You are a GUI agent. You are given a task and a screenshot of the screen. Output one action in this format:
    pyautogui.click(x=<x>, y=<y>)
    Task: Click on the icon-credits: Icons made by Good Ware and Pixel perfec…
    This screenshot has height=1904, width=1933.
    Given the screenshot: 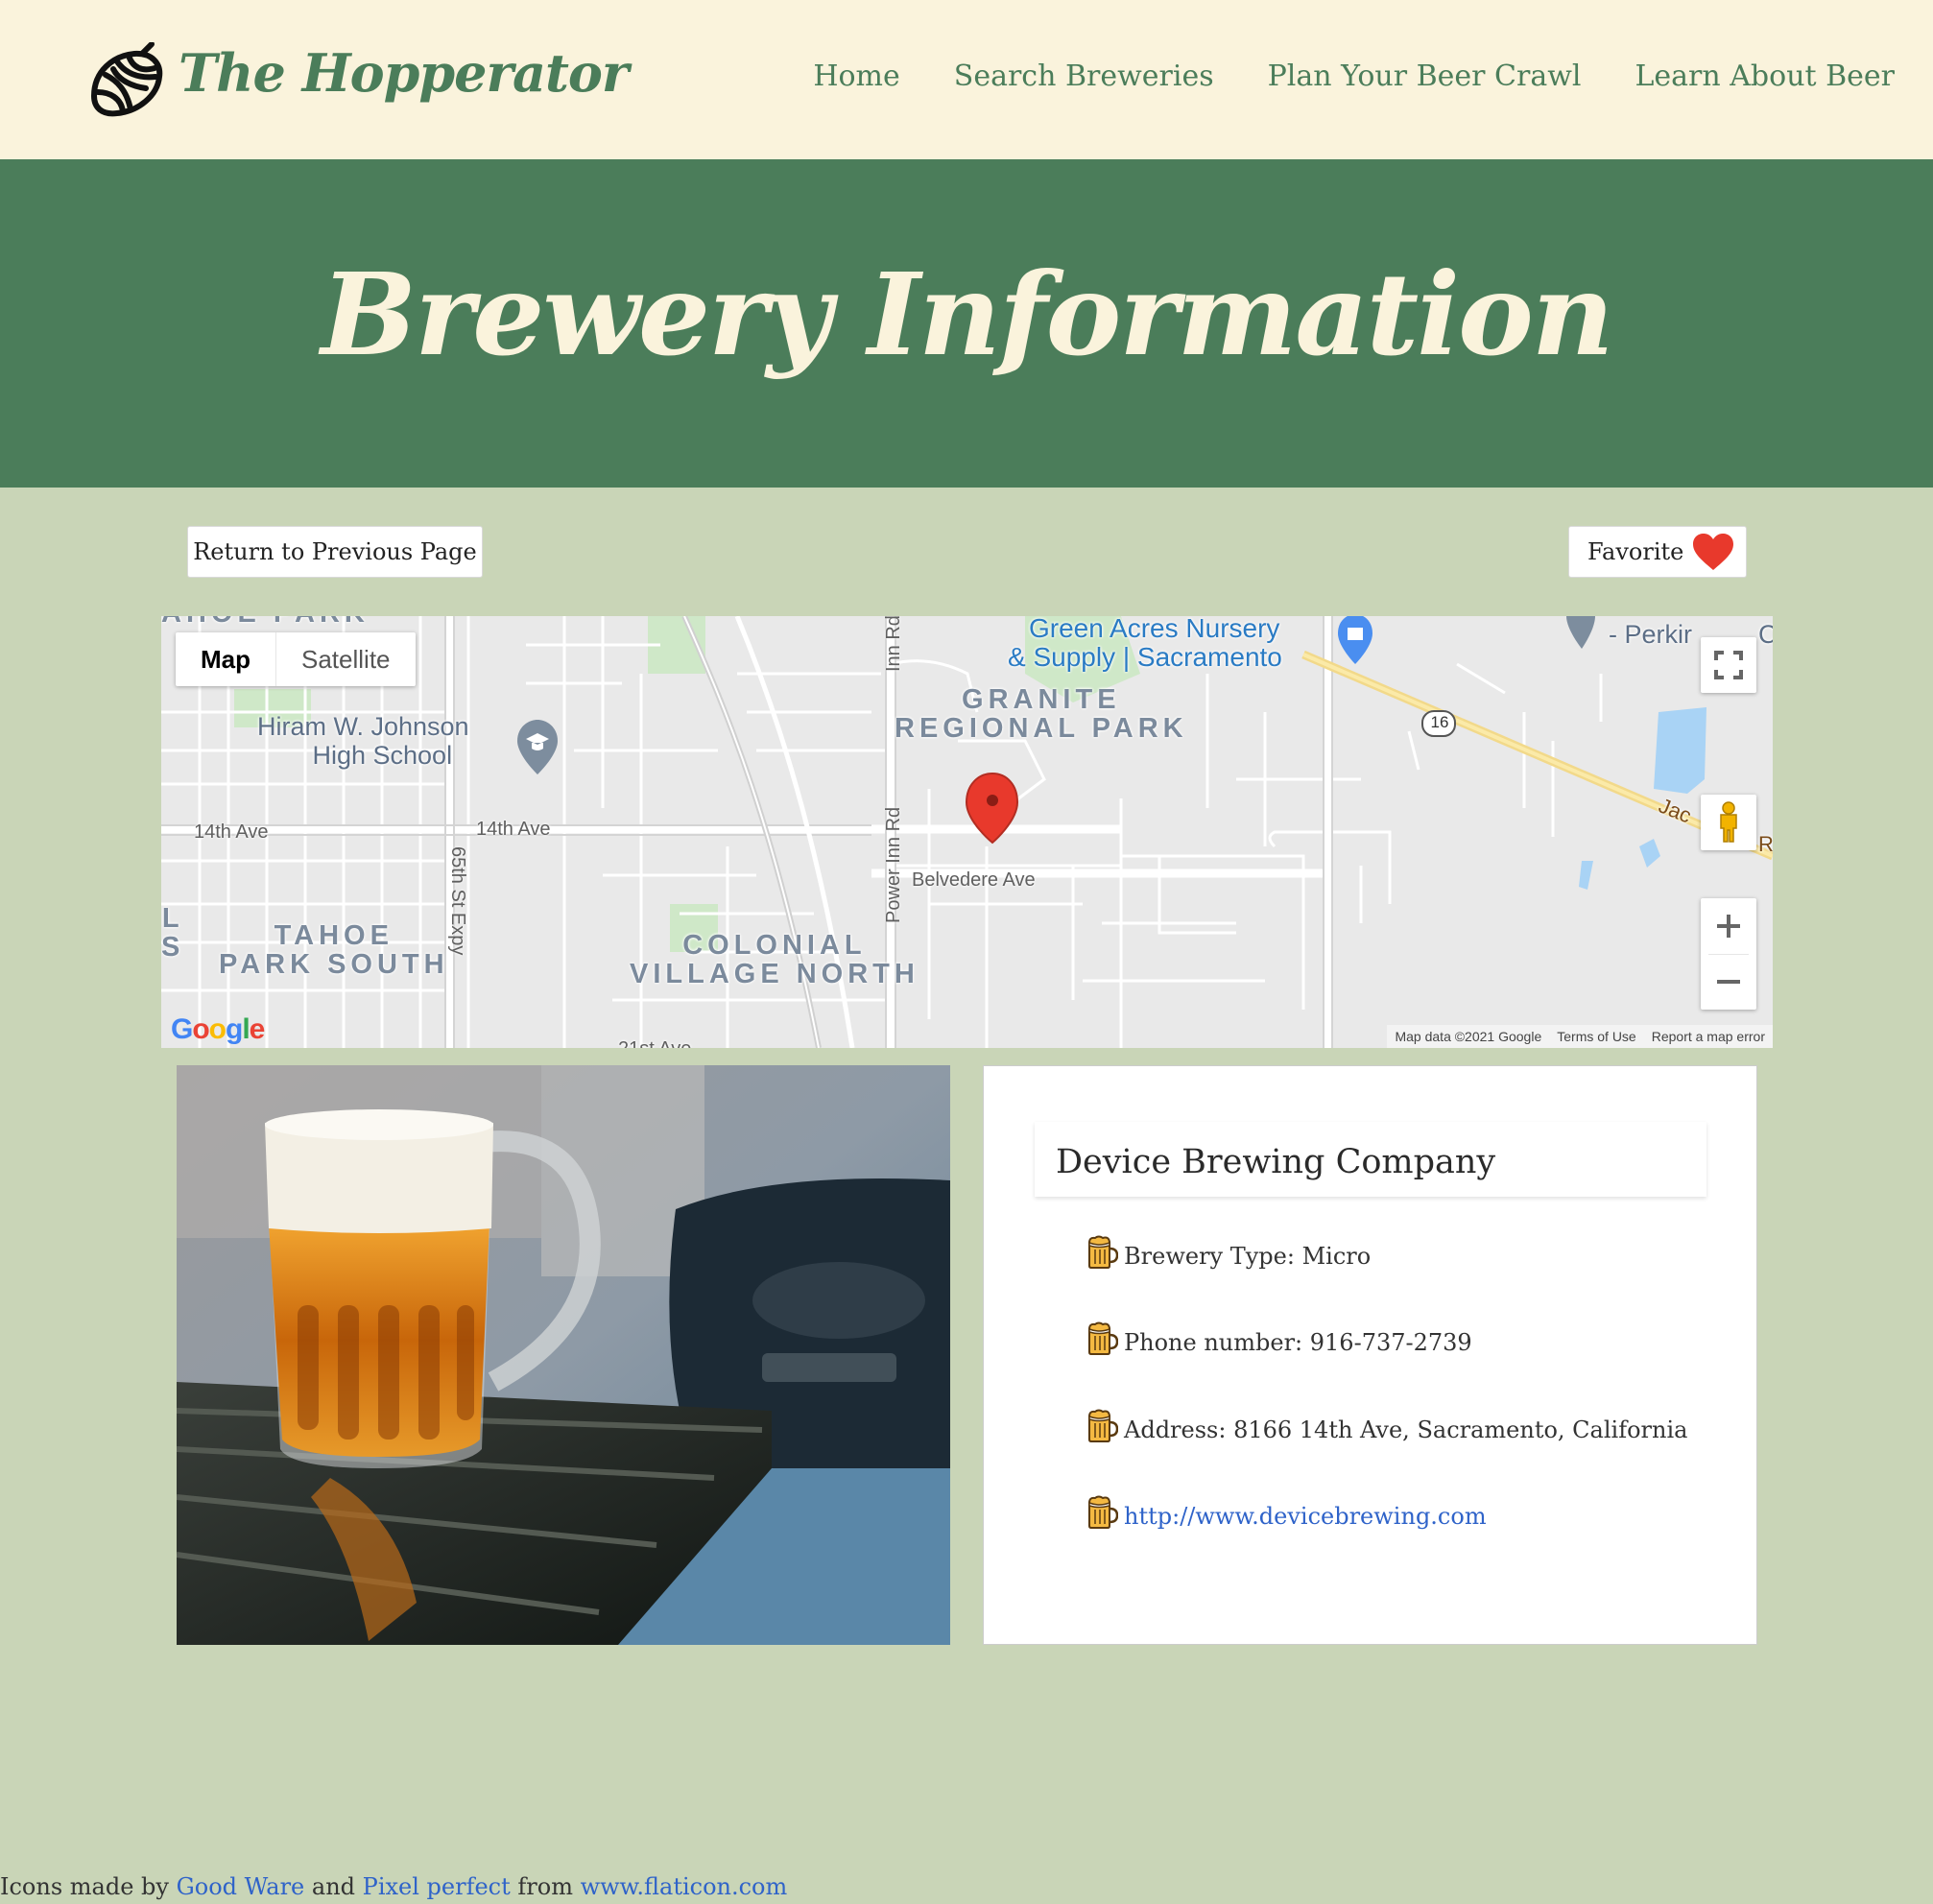 What is the action you would take?
    pyautogui.click(x=393, y=1887)
    